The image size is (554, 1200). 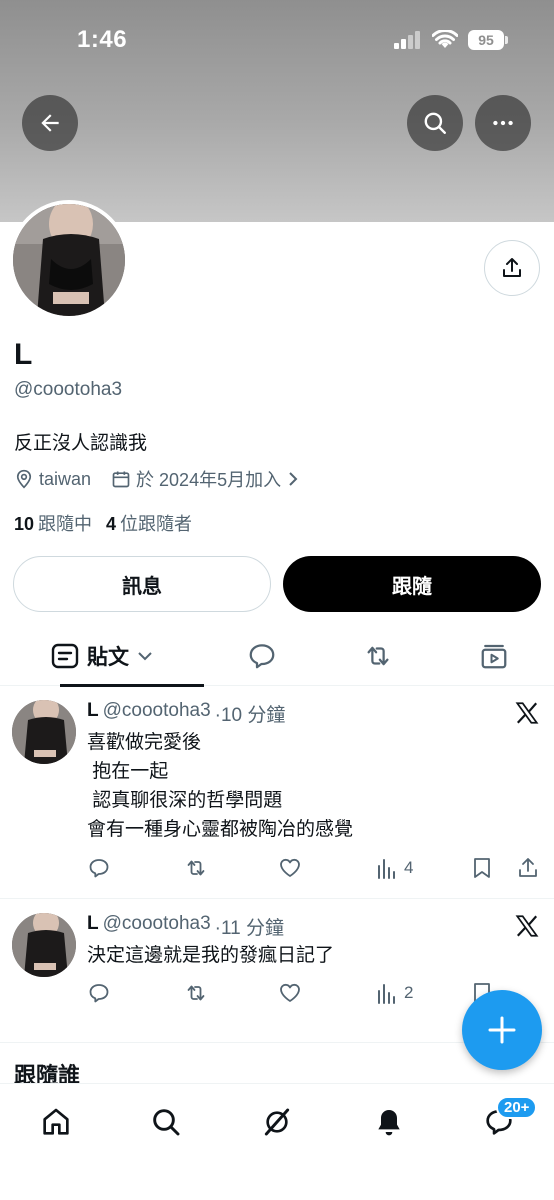 I want to click on plus-icon, so click(x=502, y=1030).